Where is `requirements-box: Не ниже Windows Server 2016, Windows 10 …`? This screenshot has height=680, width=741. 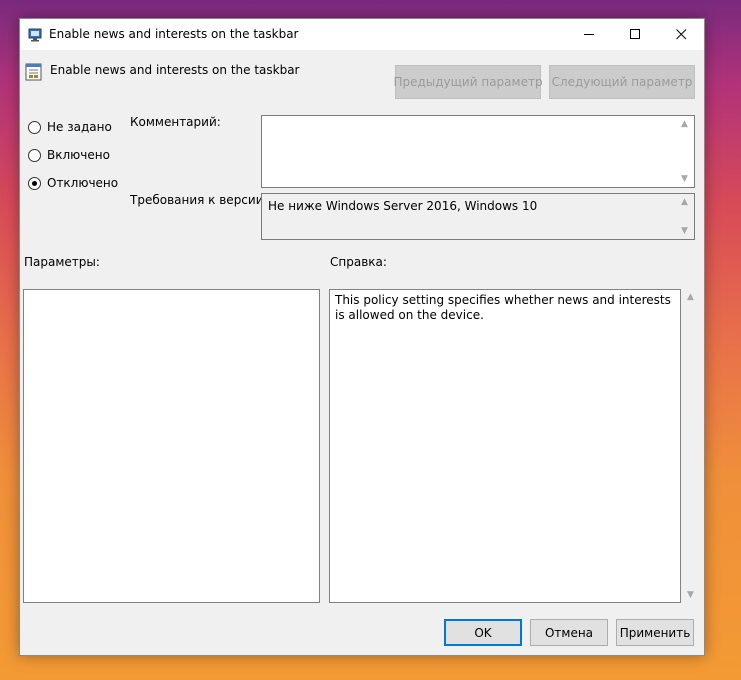
requirements-box: Не ниже Windows Server 2016, Windows 10 … is located at coordinates (478, 216).